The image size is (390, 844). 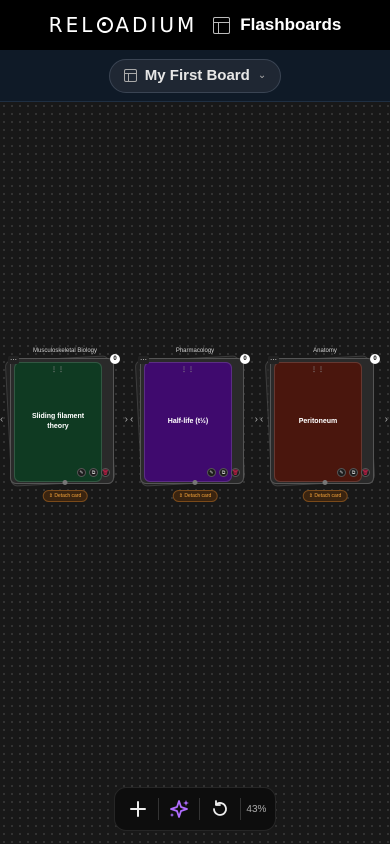 I want to click on flashcard: ⋮⋮ Peritoneum, so click(x=318, y=422).